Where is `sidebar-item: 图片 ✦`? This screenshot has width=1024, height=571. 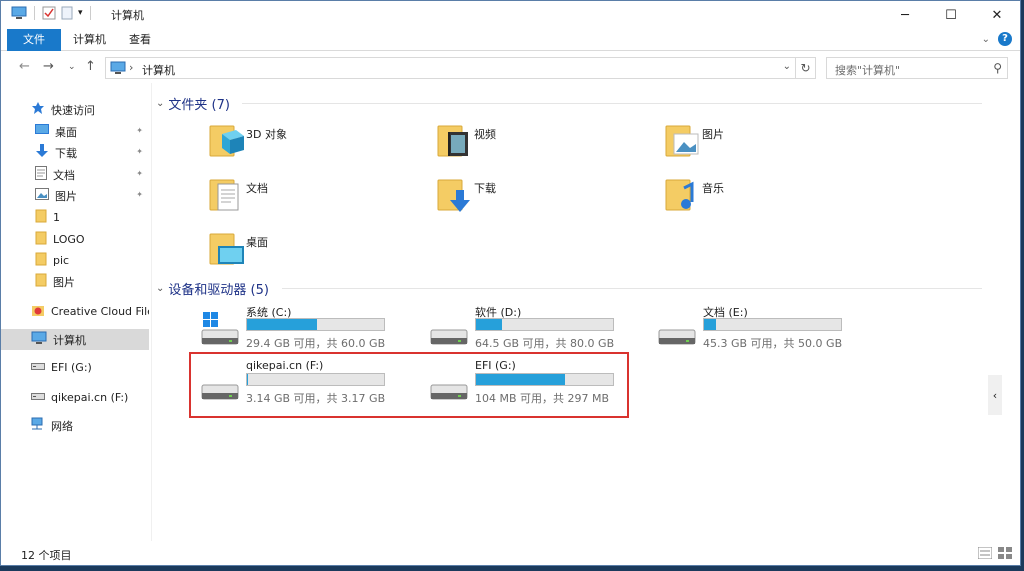 sidebar-item: 图片 ✦ is located at coordinates (75, 195).